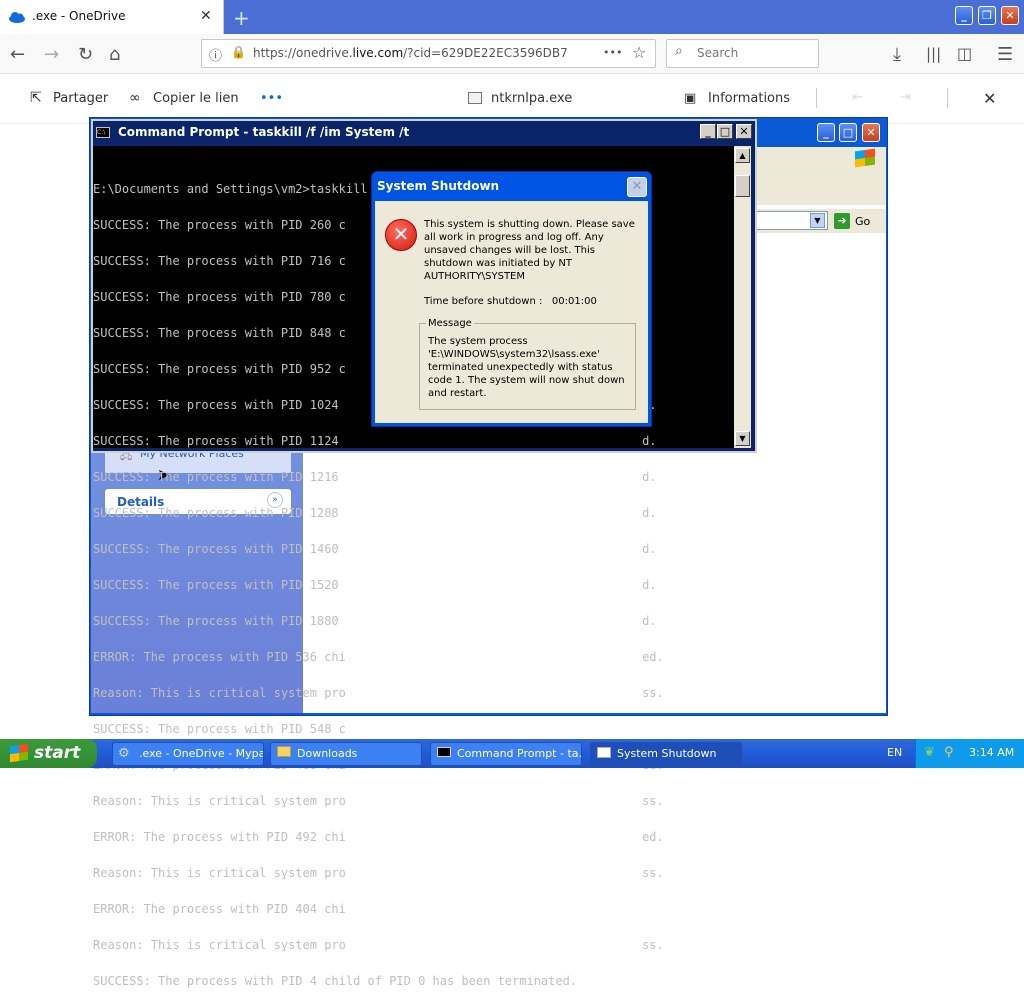  What do you see at coordinates (215, 54) in the screenshot?
I see `site-info-icon: ⓘ` at bounding box center [215, 54].